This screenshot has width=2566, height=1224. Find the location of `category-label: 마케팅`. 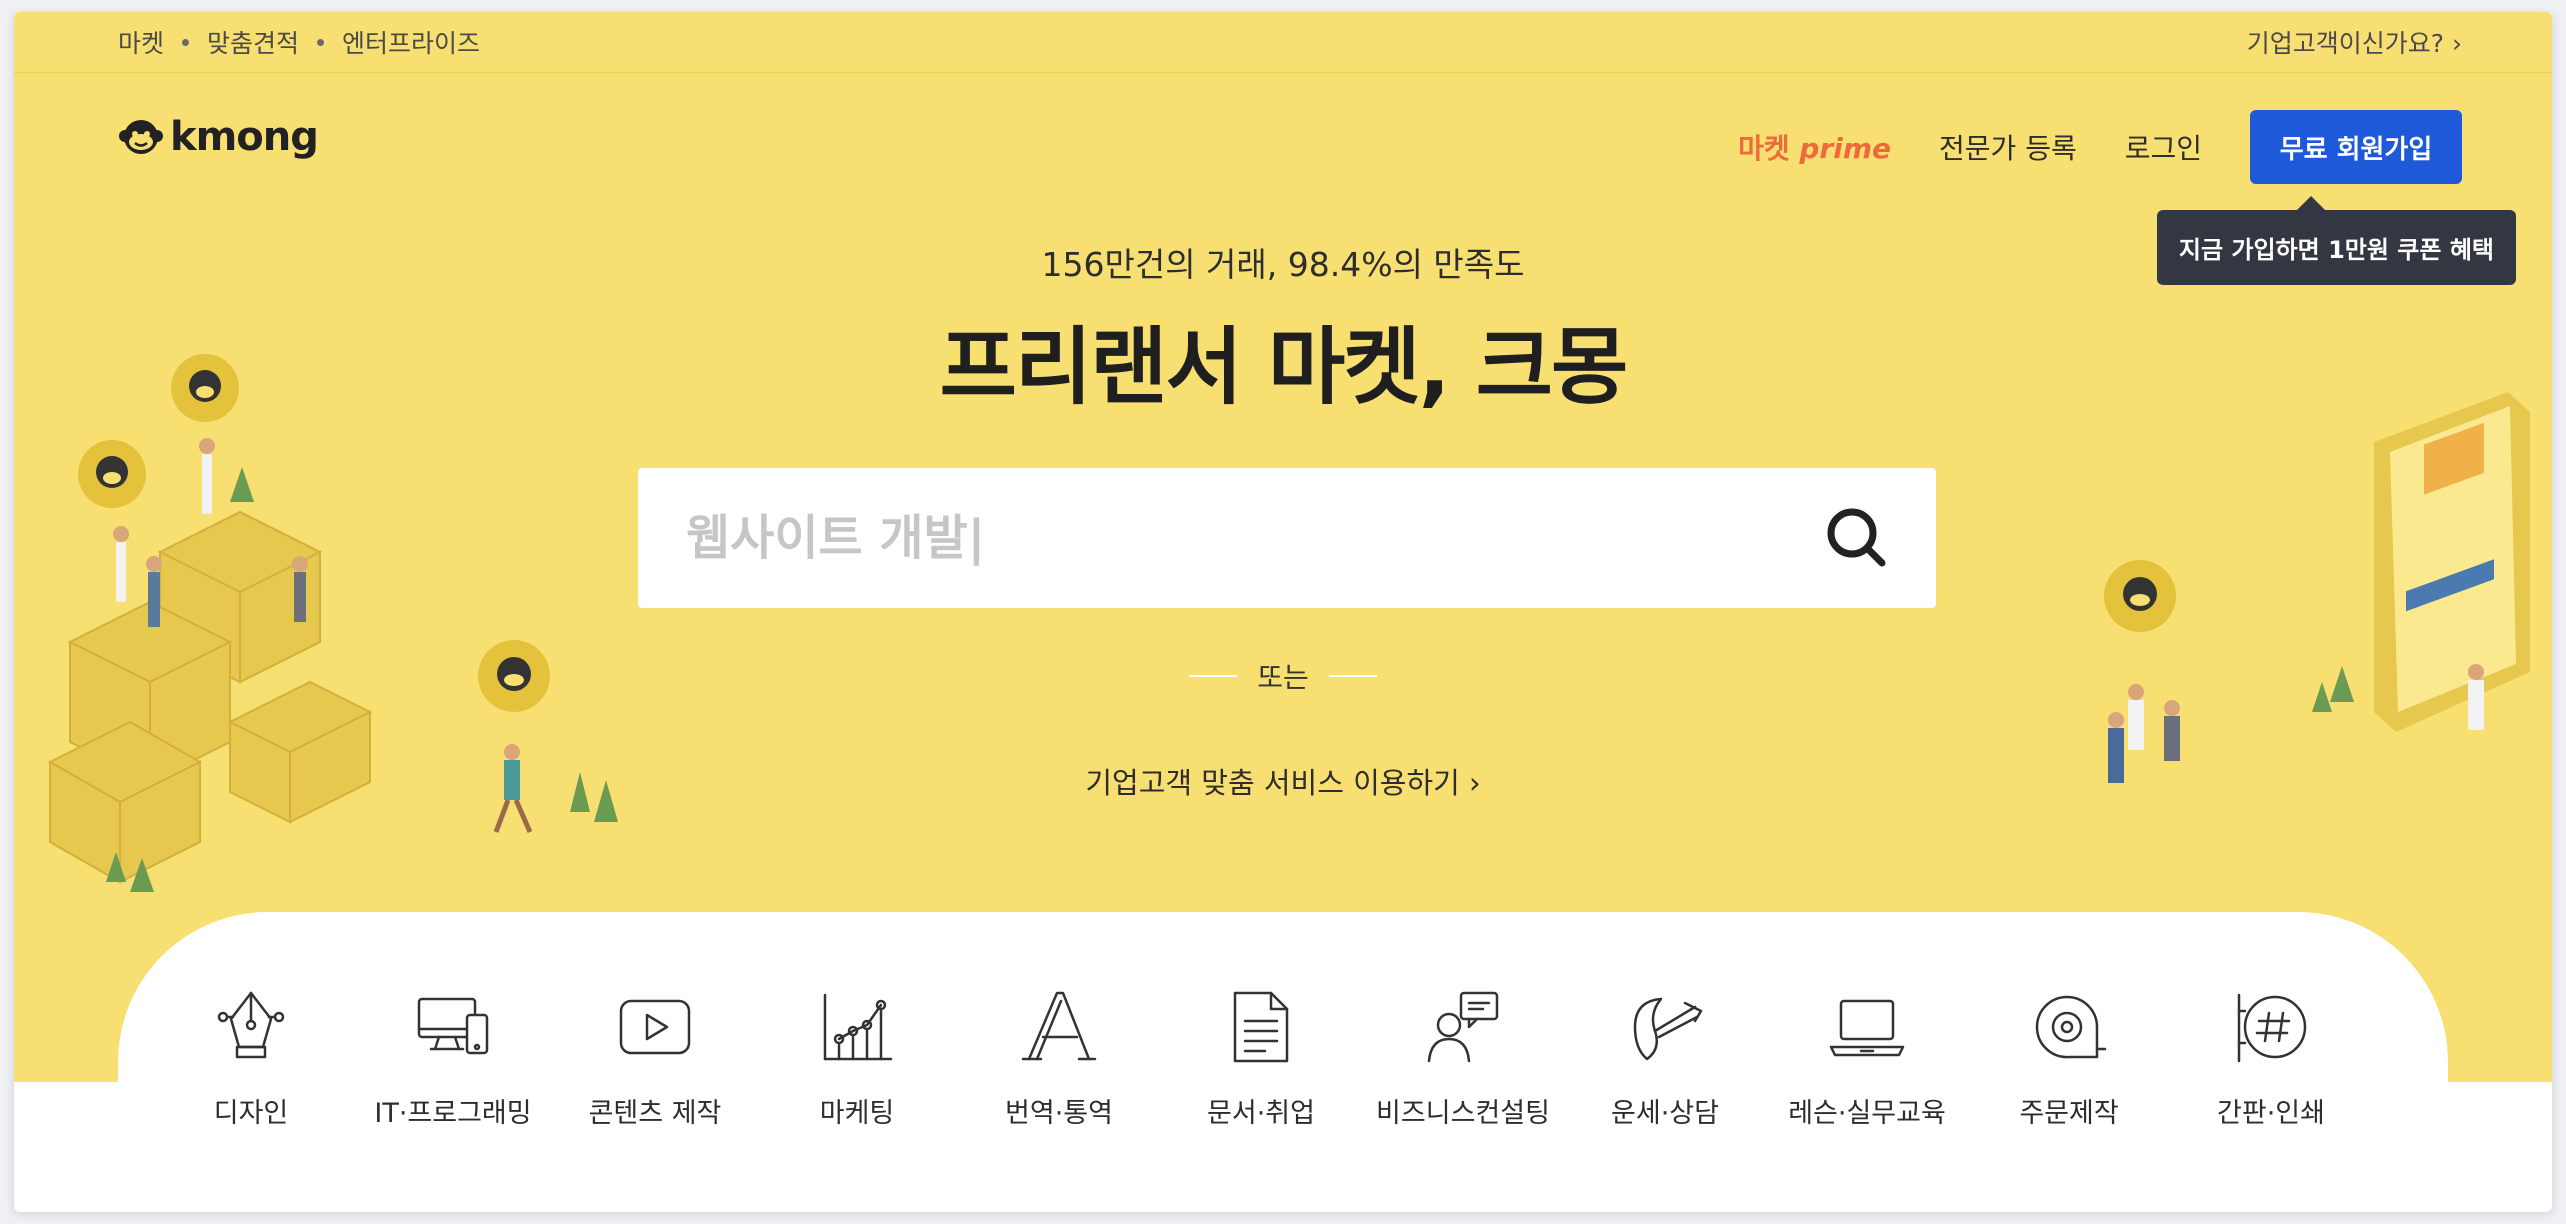

category-label: 마케팅 is located at coordinates (857, 1113).